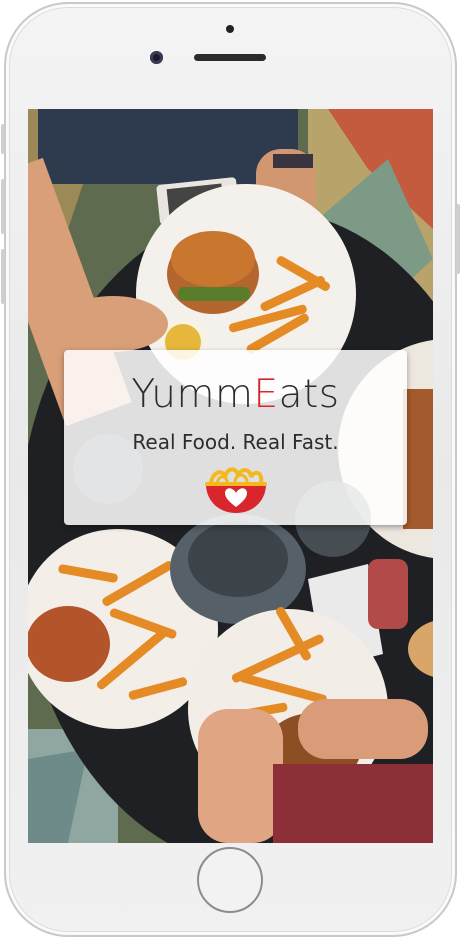 This screenshot has height=941, width=461. Describe the element at coordinates (3, 139) in the screenshot. I see `silent-switch` at that location.